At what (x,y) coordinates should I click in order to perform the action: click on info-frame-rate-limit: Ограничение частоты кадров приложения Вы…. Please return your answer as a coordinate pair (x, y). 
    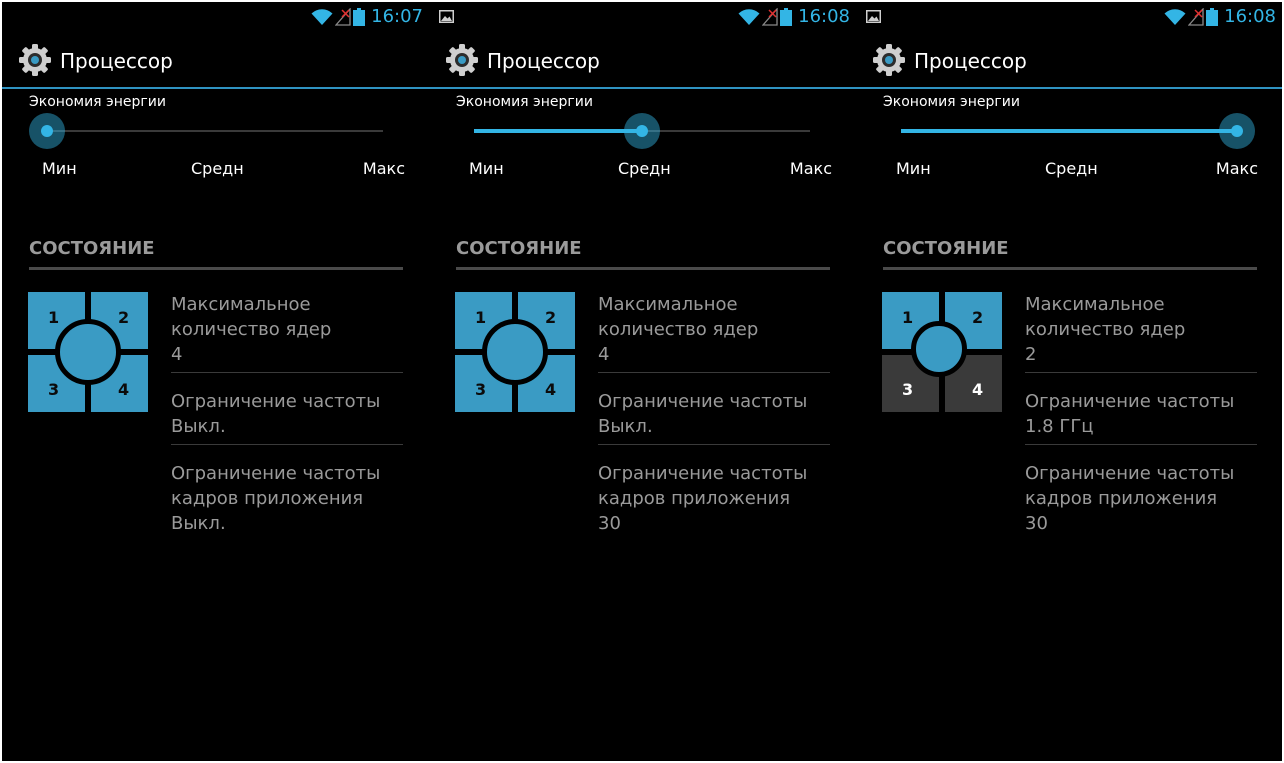
    Looking at the image, I should click on (287, 501).